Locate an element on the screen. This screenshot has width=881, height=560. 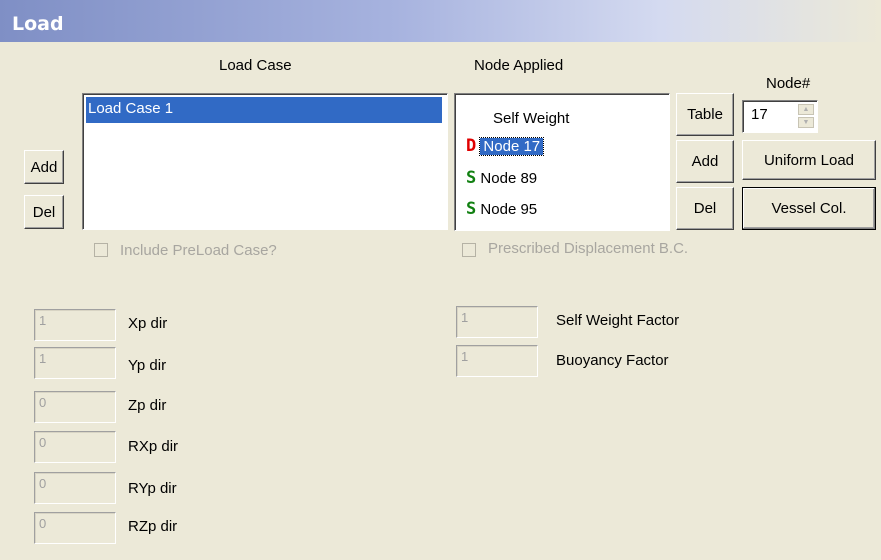
table-button: Table is located at coordinates (705, 114).